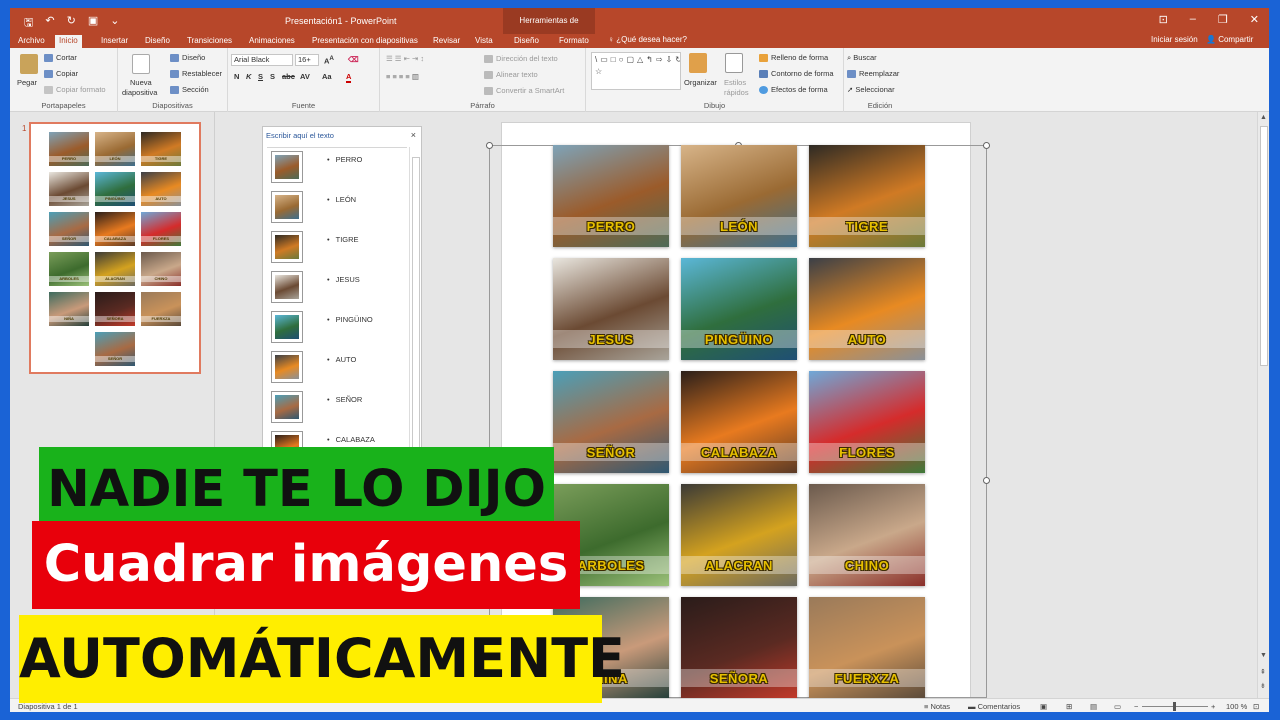  Describe the element at coordinates (739, 648) in the screenshot. I see `smartart-picture-item: SEÑORA` at that location.